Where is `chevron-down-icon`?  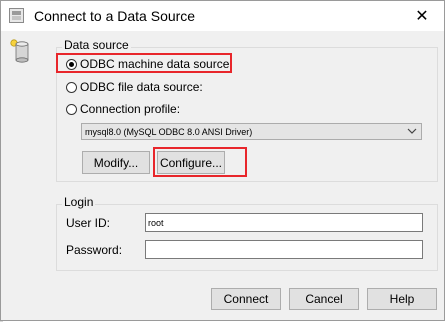 chevron-down-icon is located at coordinates (412, 131).